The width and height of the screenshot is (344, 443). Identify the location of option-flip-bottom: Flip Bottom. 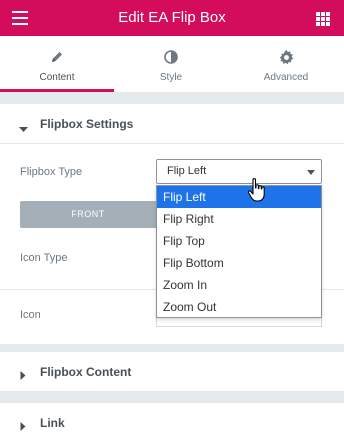
(239, 263).